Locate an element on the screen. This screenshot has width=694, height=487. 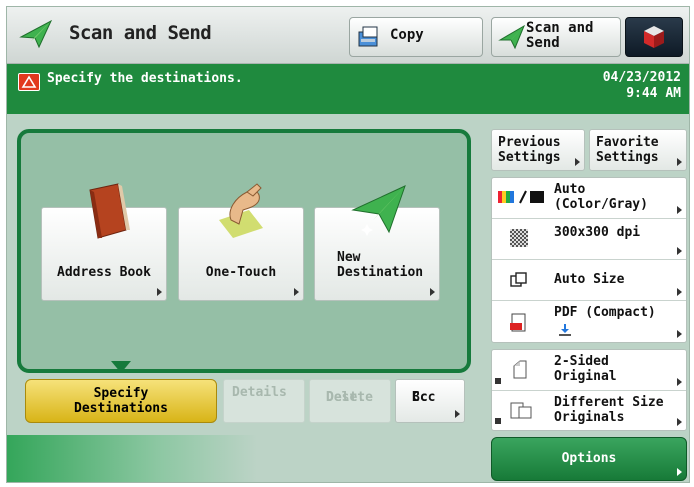
cc-bcc-button: Cc Bcc is located at coordinates (430, 401).